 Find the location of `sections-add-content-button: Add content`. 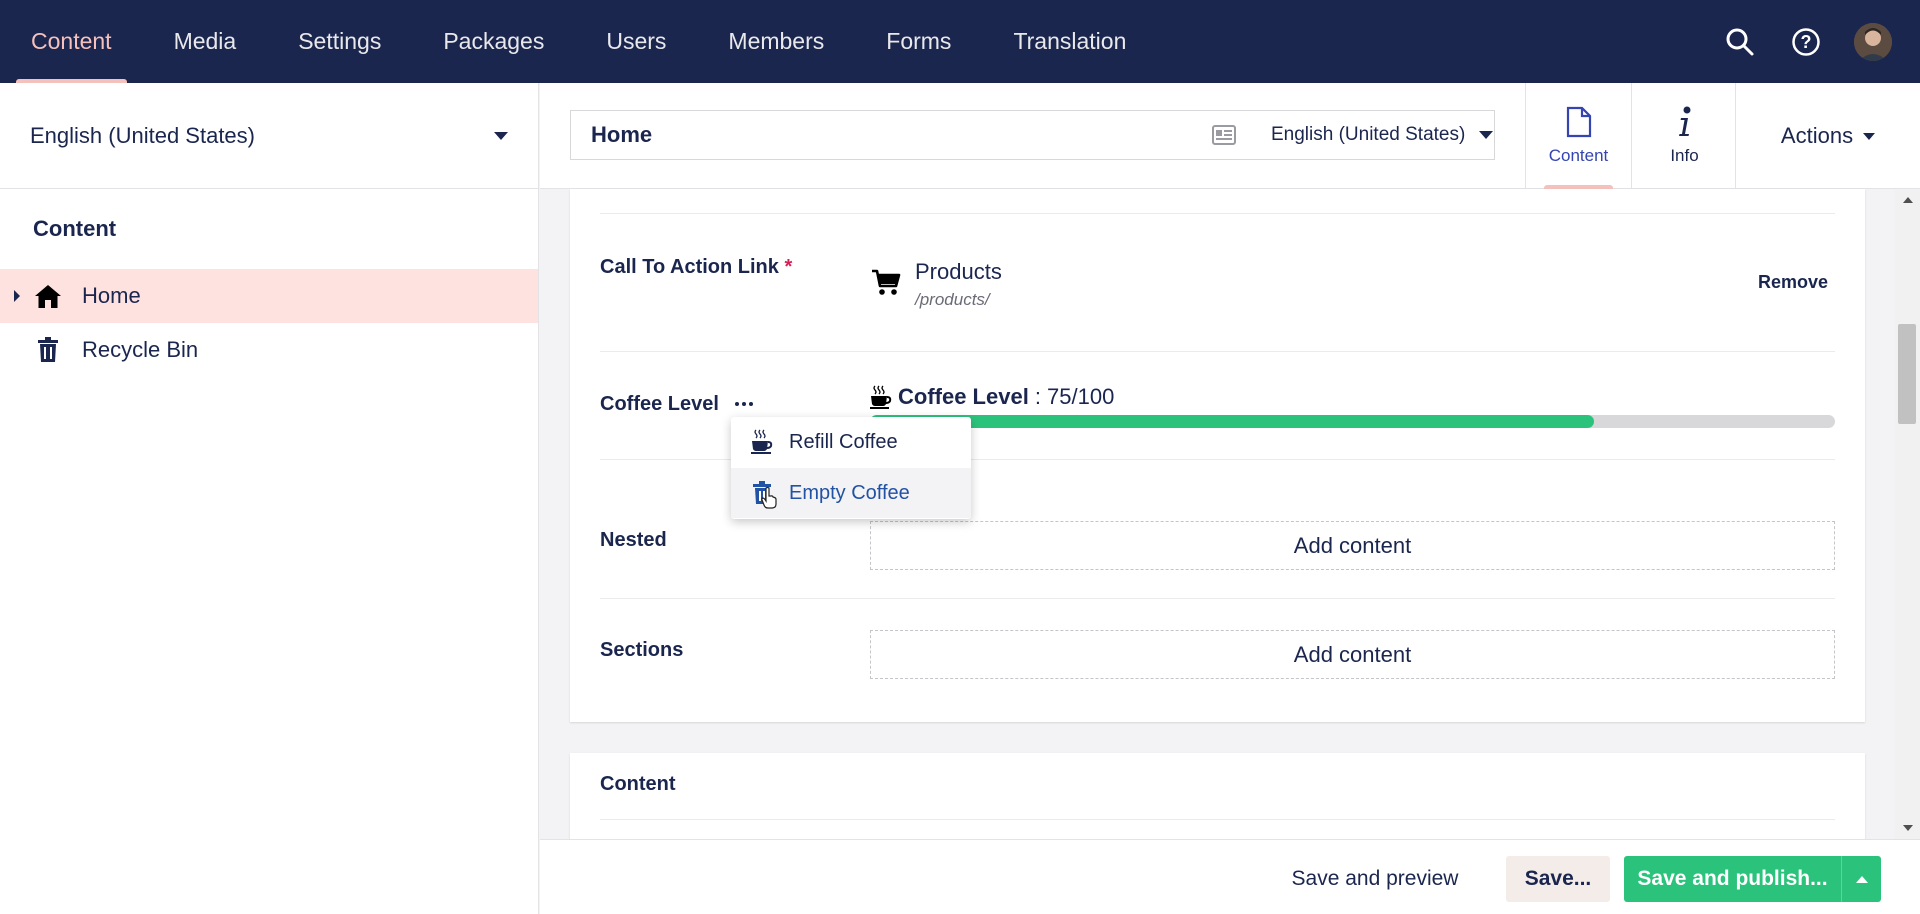

sections-add-content-button: Add content is located at coordinates (1352, 654).